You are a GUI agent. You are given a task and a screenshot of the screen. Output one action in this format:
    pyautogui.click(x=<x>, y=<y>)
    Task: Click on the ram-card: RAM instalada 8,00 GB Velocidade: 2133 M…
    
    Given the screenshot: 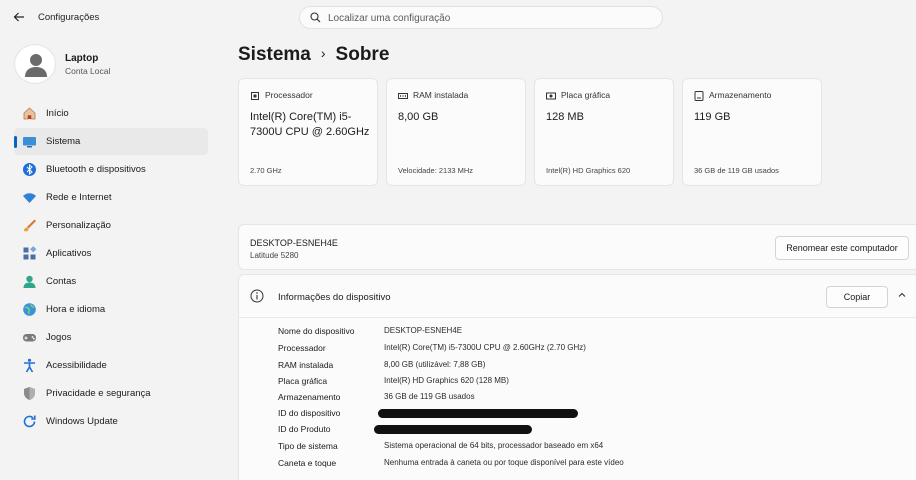 What is the action you would take?
    pyautogui.click(x=456, y=132)
    